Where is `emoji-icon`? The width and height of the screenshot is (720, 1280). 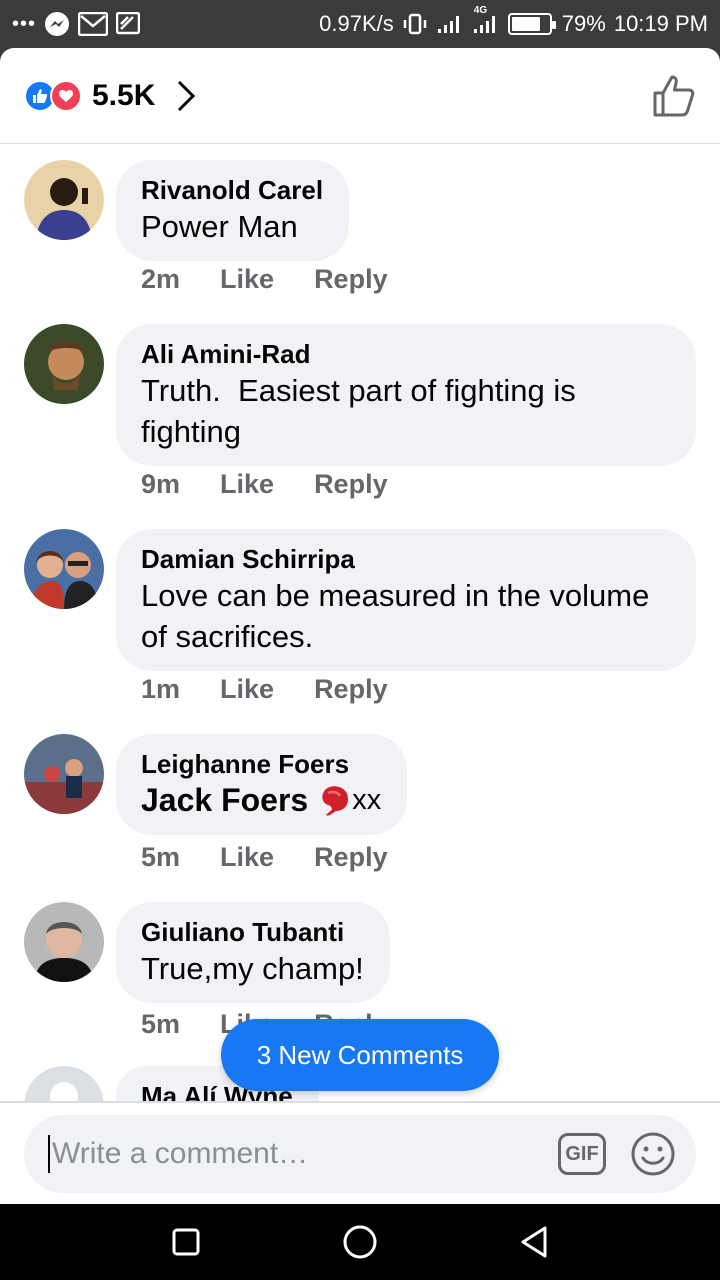 emoji-icon is located at coordinates (653, 1154).